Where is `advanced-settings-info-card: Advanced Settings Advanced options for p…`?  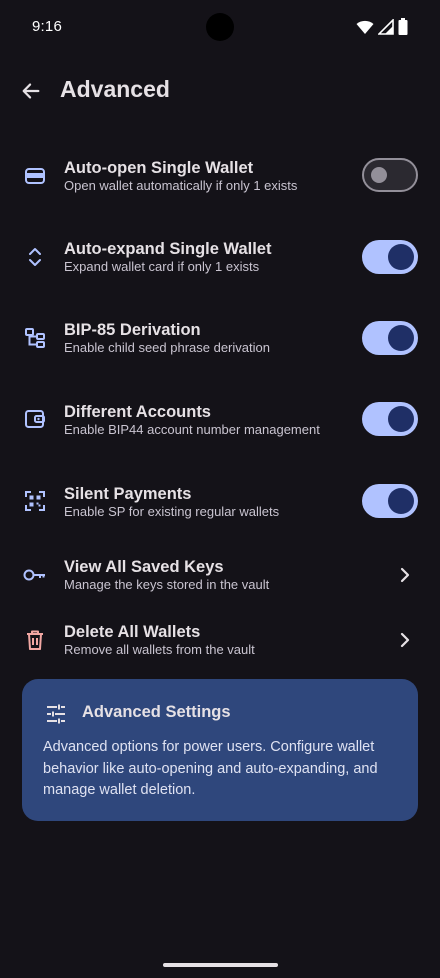
advanced-settings-info-card: Advanced Settings Advanced options for p… is located at coordinates (220, 750).